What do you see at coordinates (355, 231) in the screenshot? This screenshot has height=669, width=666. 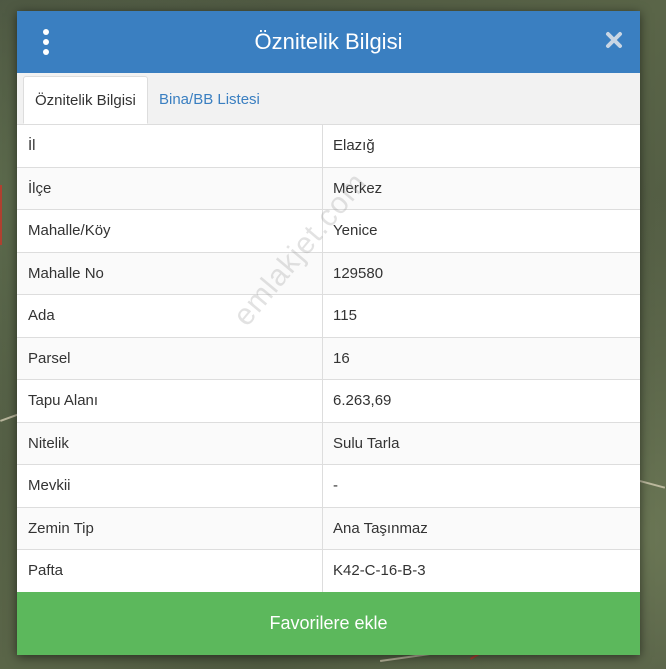 I see `row-value: Yenice` at bounding box center [355, 231].